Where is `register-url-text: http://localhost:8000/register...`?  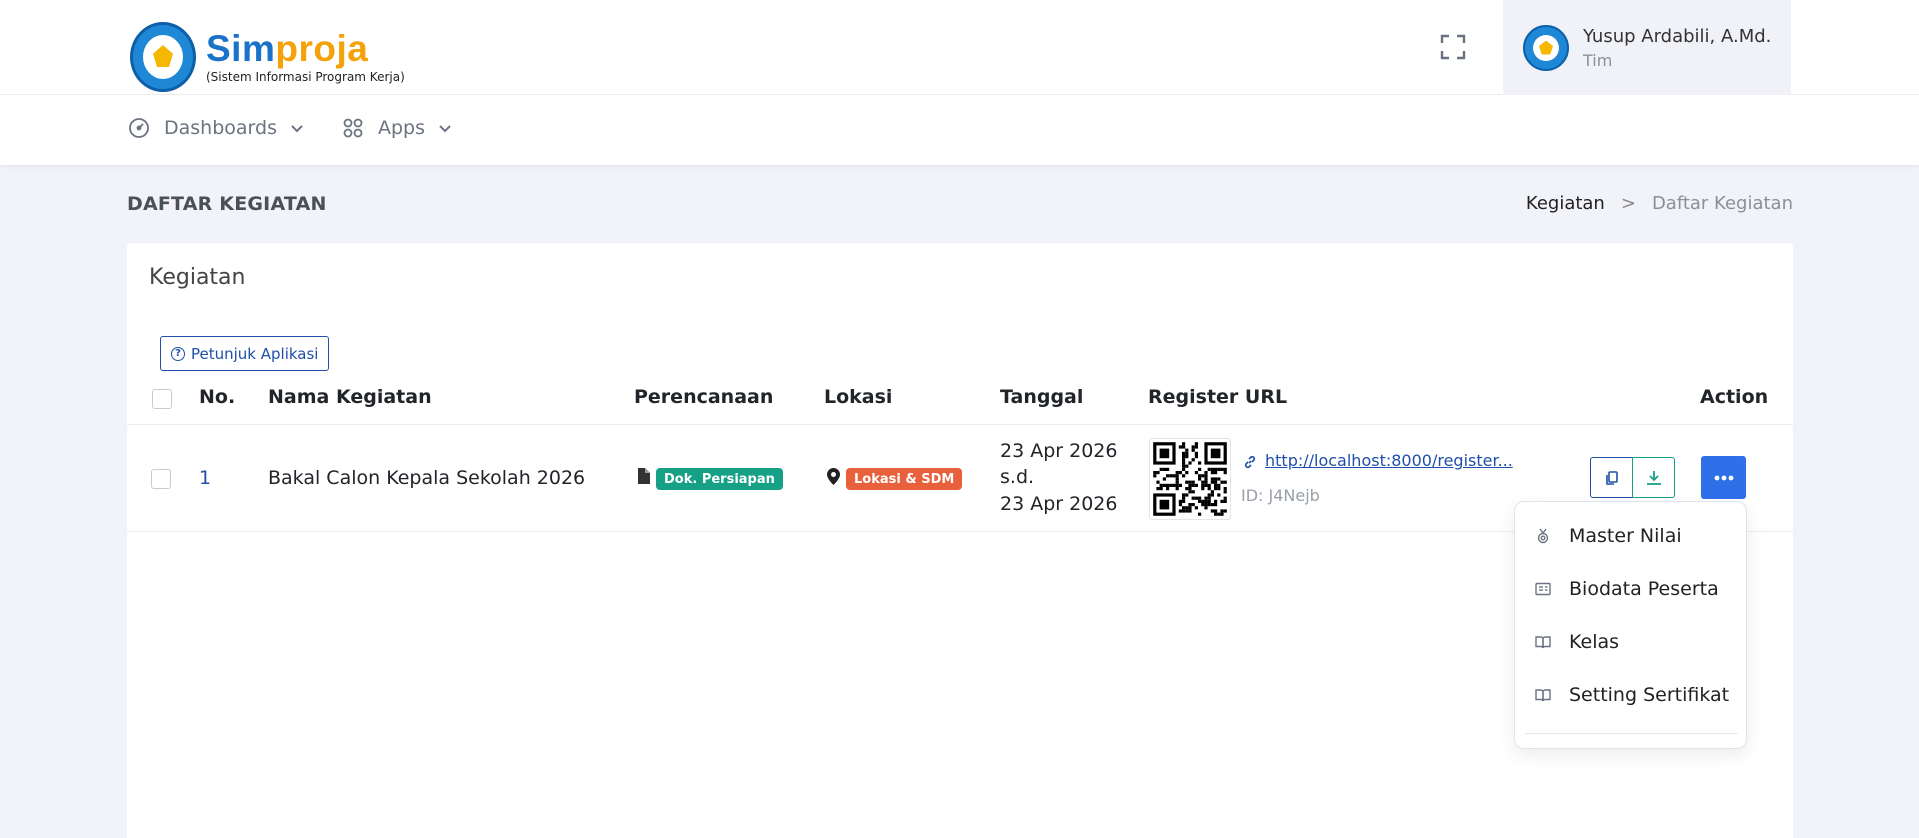
register-url-text: http://localhost:8000/register... is located at coordinates (1389, 460).